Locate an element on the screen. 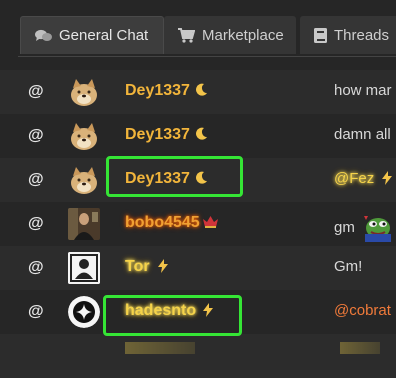 Image resolution: width=396 pixels, height=378 pixels. message-text: Gm! is located at coordinates (348, 266).